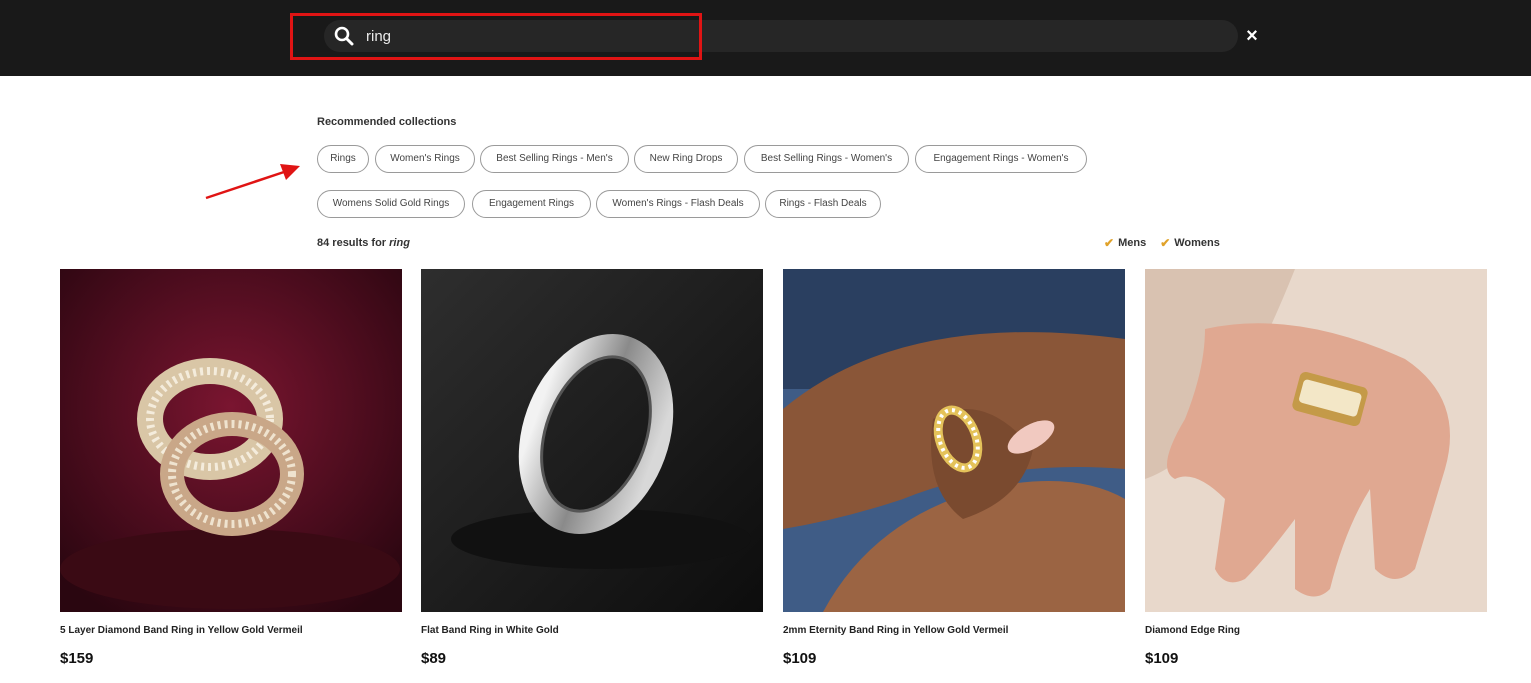 The width and height of the screenshot is (1531, 683). Describe the element at coordinates (352, 243) in the screenshot. I see `results-count-text: 84 results for` at that location.